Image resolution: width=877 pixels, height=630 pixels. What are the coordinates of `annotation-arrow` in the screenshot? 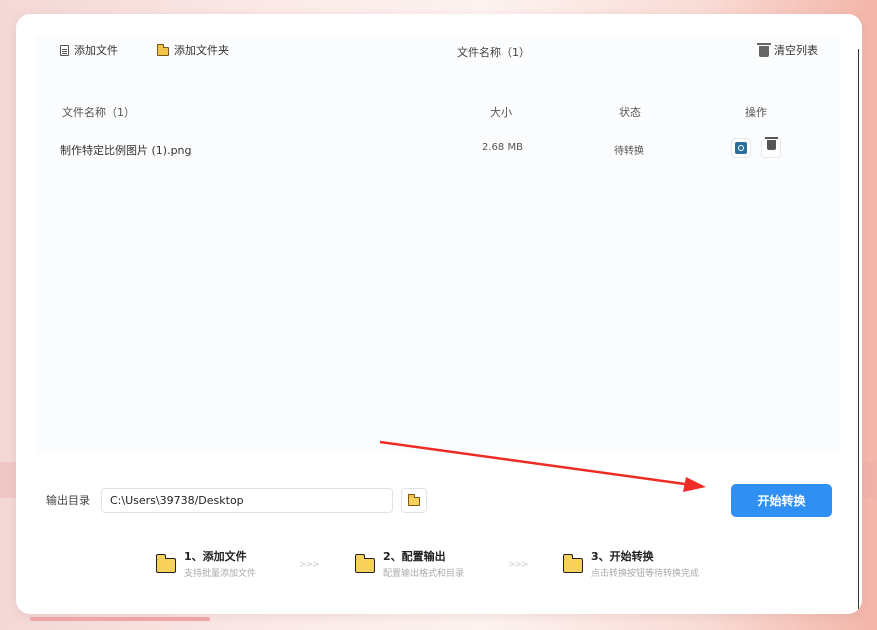 It's located at (542, 466).